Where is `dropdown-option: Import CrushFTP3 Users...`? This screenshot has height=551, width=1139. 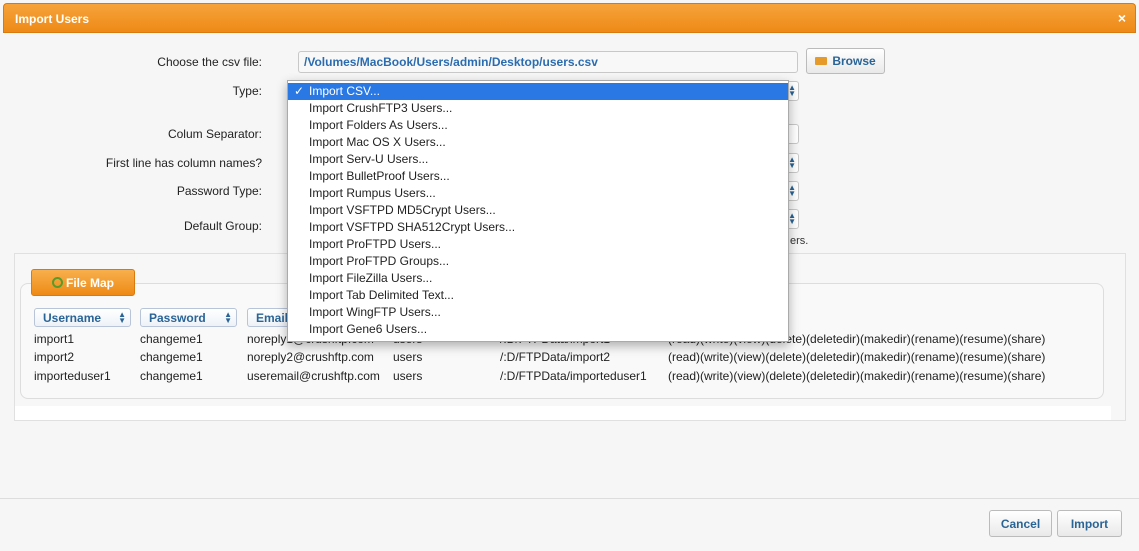 dropdown-option: Import CrushFTP3 Users... is located at coordinates (538, 108).